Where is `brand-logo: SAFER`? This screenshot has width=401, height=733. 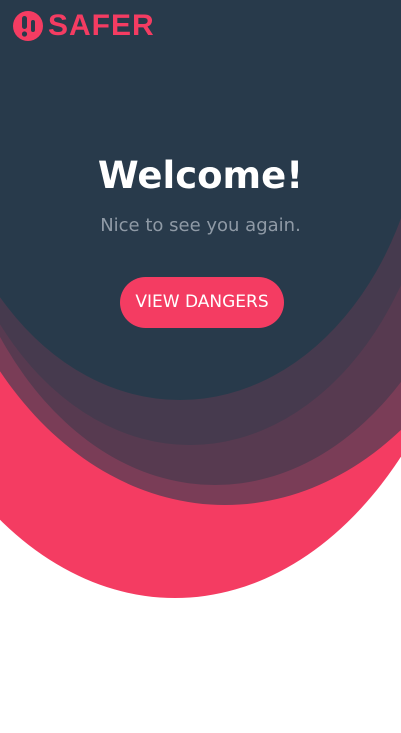
brand-logo: SAFER is located at coordinates (83, 26).